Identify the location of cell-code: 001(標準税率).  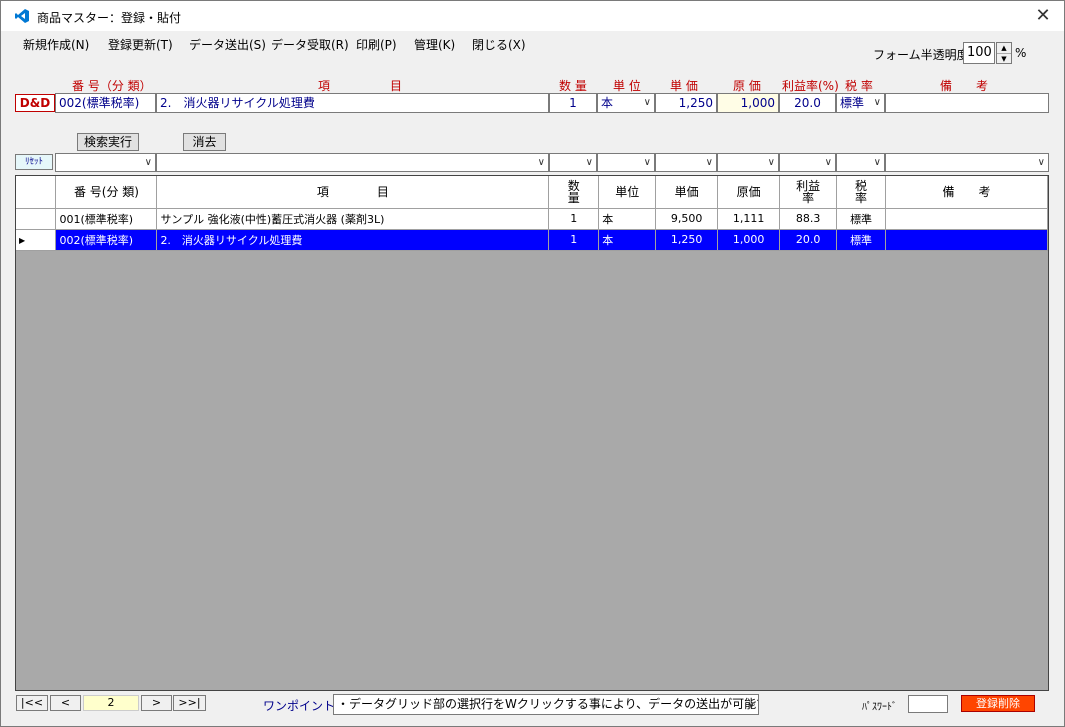
(106, 219).